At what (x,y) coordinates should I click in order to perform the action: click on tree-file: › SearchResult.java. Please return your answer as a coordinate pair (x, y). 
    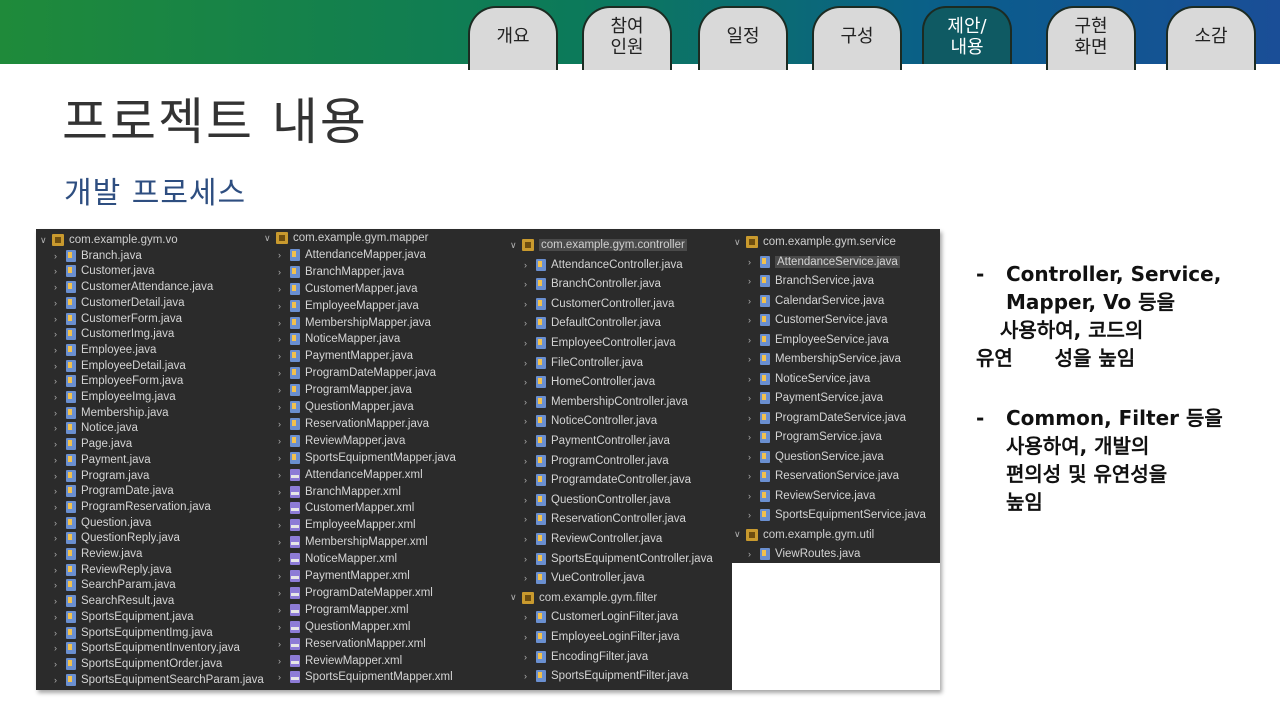
    Looking at the image, I should click on (114, 601).